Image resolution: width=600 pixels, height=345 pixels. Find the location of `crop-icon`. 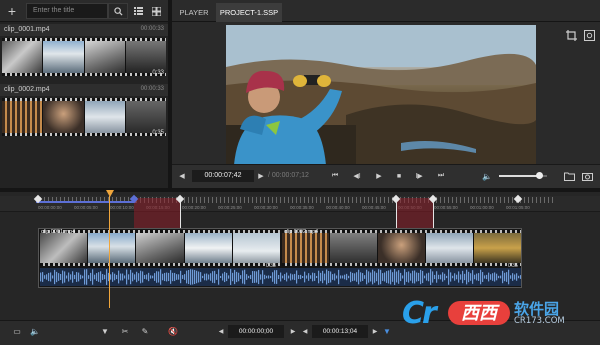

crop-icon is located at coordinates (571, 35).